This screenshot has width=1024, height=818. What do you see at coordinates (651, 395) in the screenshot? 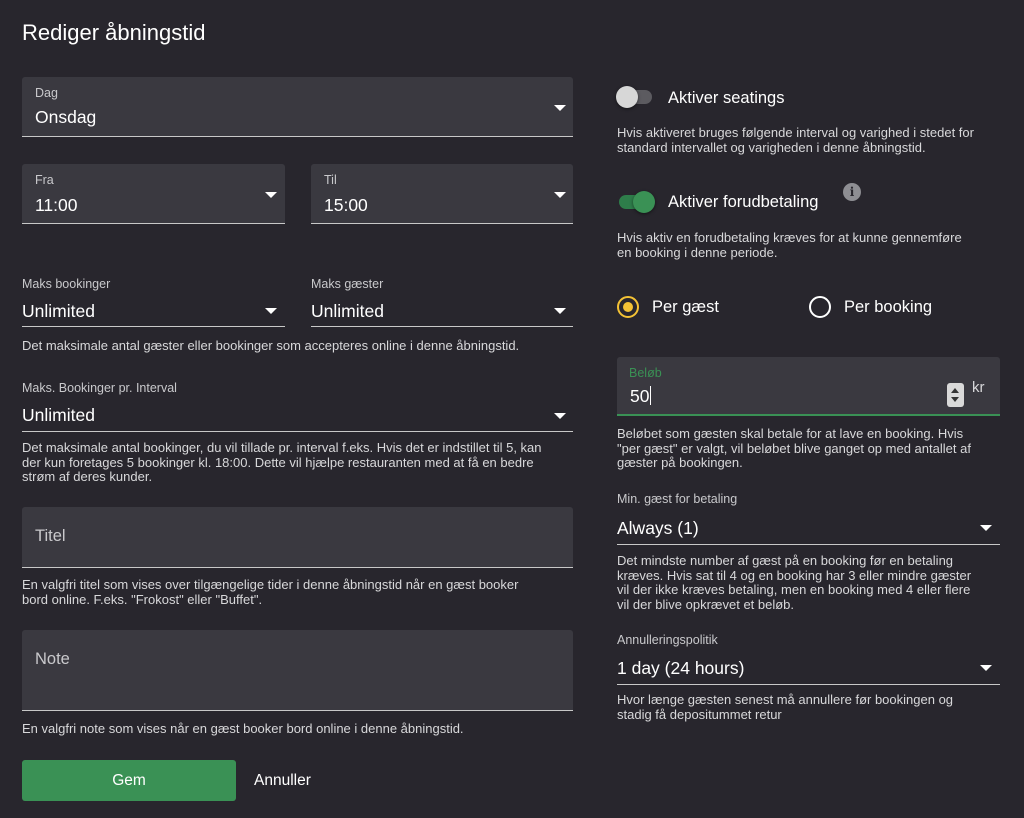
I see `text-cursor` at bounding box center [651, 395].